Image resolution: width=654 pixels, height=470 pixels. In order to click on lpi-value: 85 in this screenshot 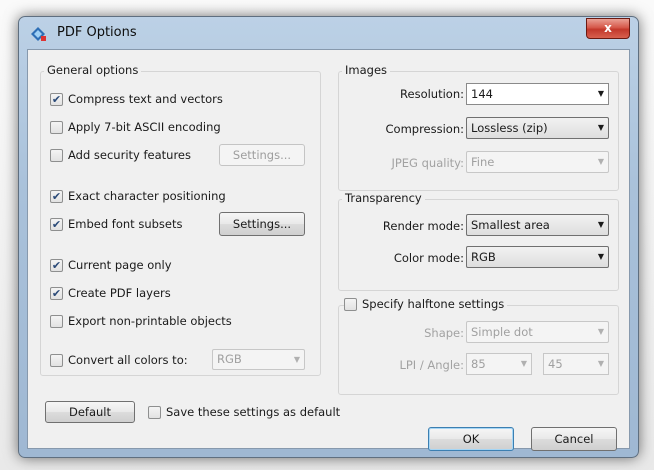, I will do `click(478, 364)`.